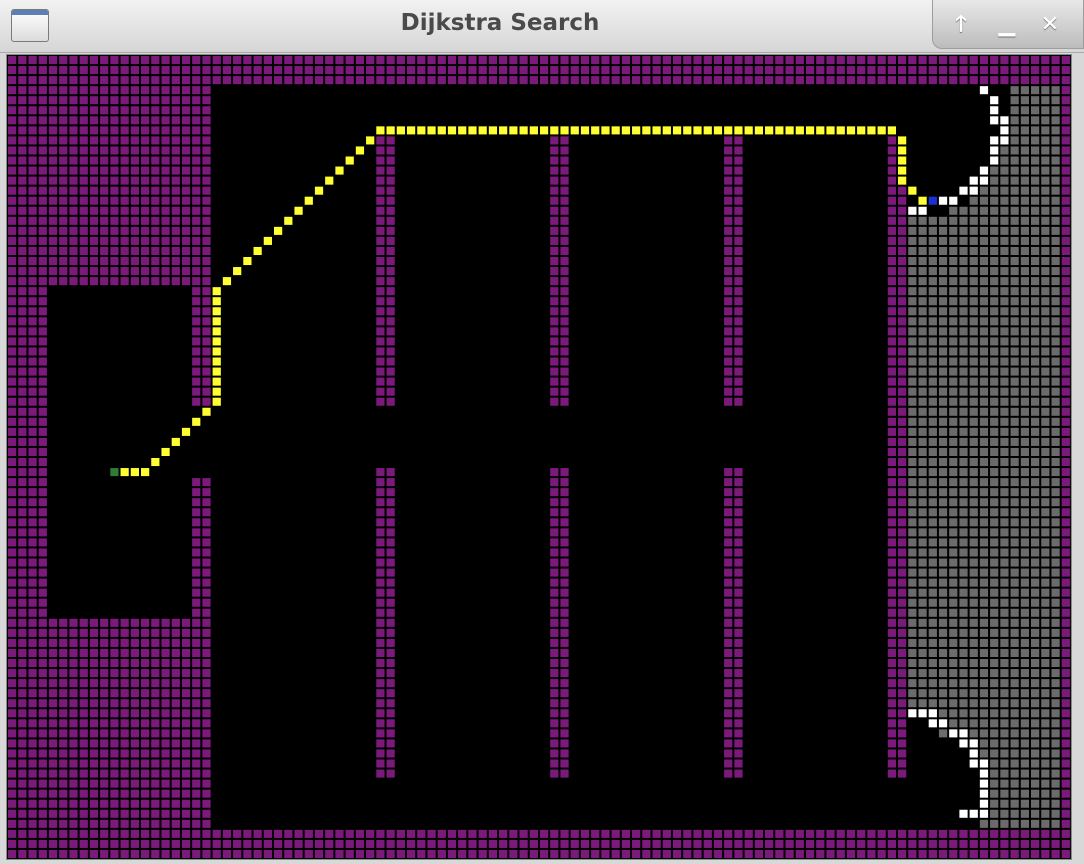 This screenshot has width=1084, height=864. What do you see at coordinates (961, 25) in the screenshot?
I see `maximize-button: 🡑` at bounding box center [961, 25].